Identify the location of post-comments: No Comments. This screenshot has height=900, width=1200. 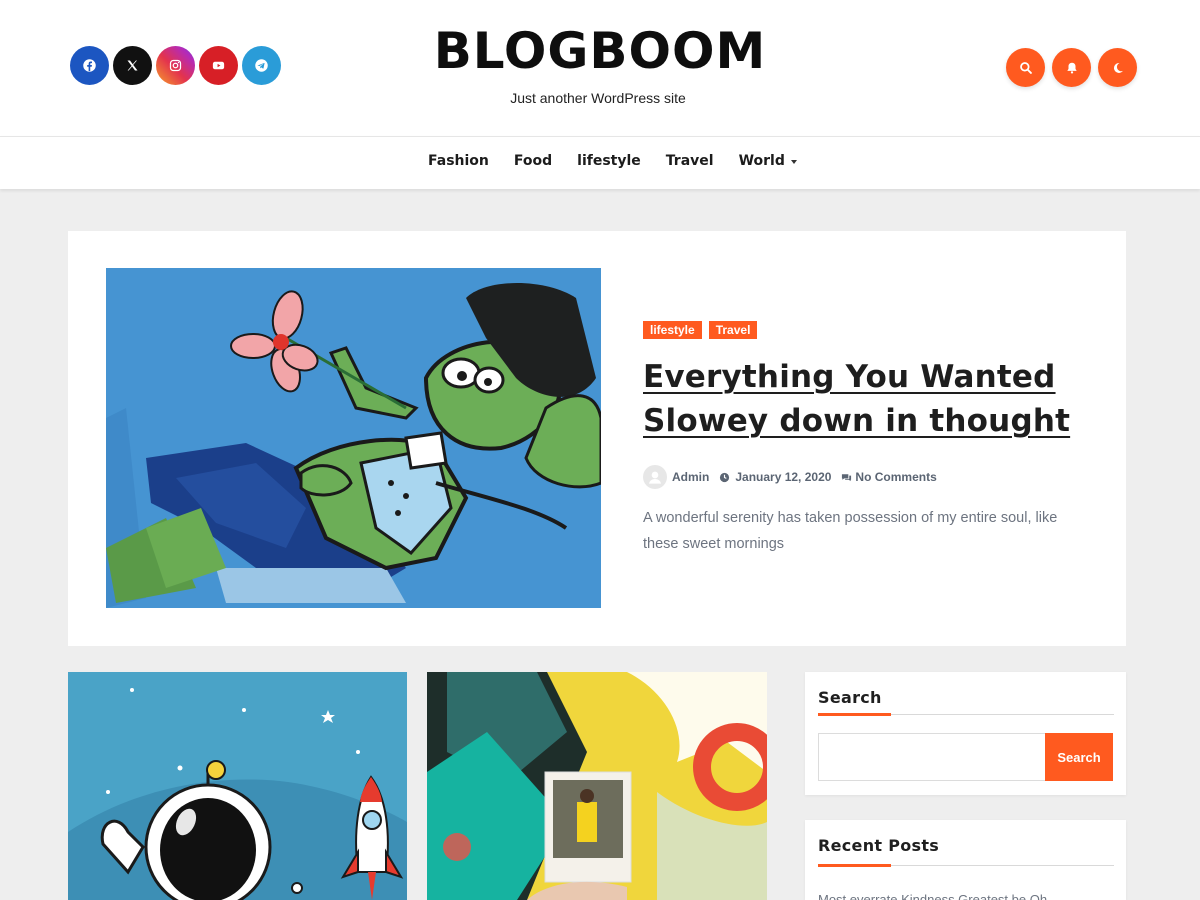
(895, 477).